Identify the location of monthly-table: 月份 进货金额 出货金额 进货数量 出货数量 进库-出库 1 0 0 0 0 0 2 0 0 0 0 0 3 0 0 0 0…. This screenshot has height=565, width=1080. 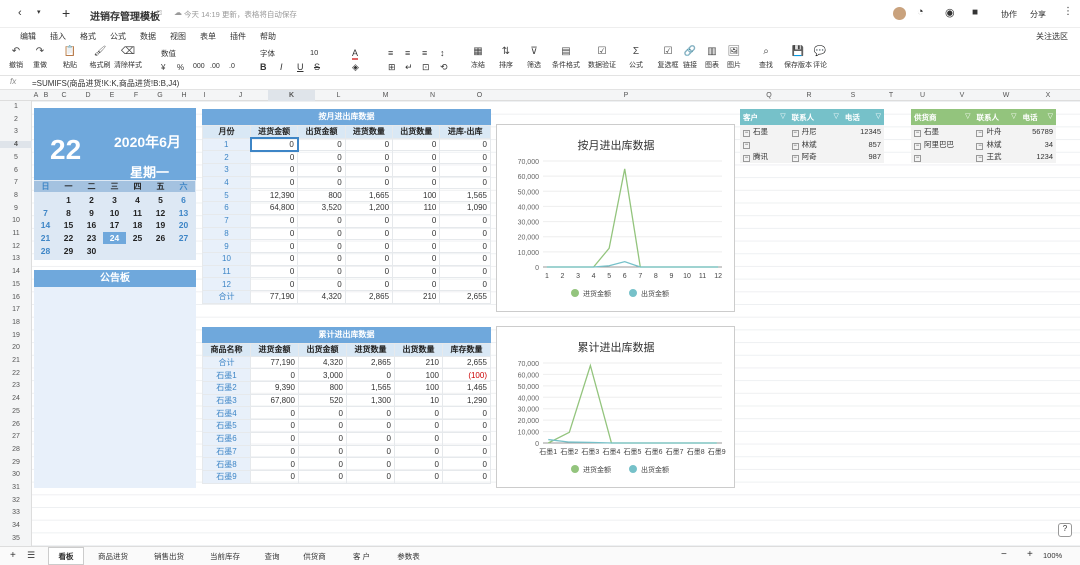
(346, 214).